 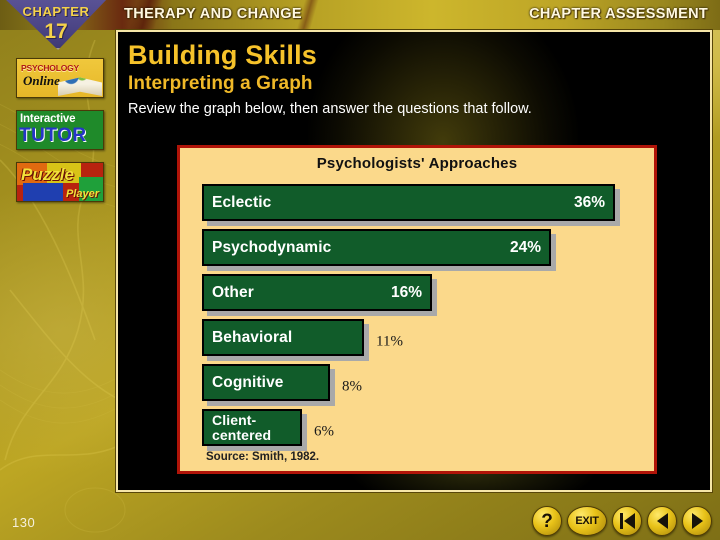 What do you see at coordinates (53, 135) in the screenshot?
I see `sidebar-item-sublabel: TUTOR` at bounding box center [53, 135].